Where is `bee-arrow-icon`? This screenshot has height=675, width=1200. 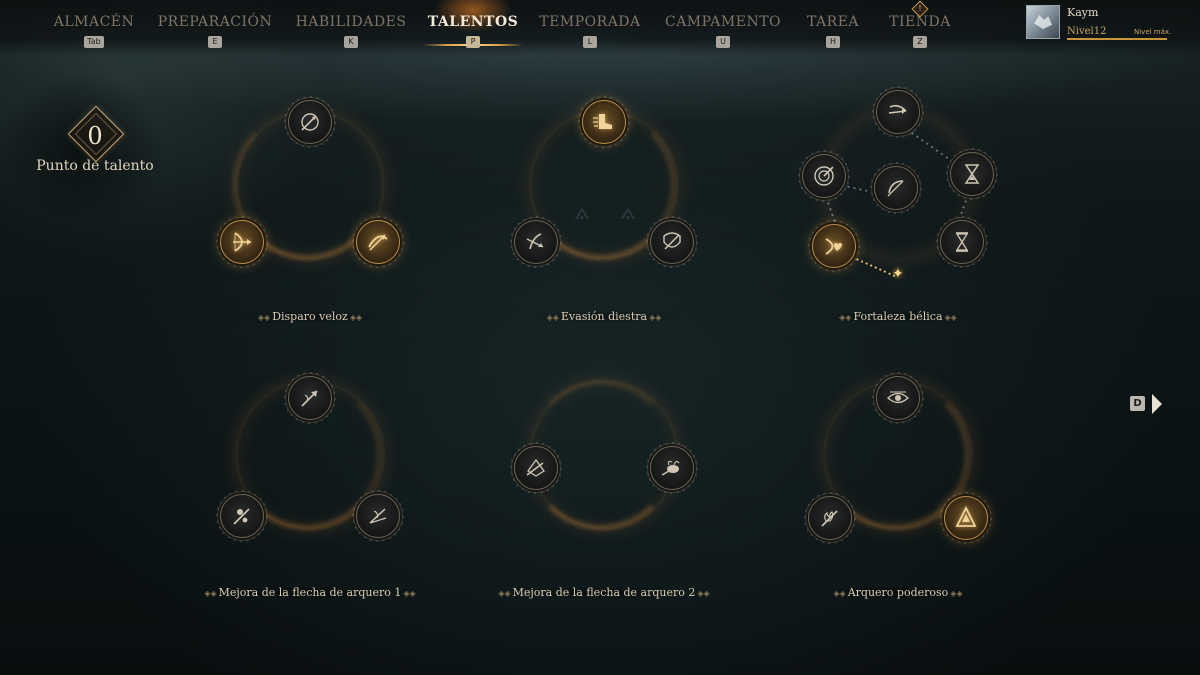
bee-arrow-icon is located at coordinates (670, 468).